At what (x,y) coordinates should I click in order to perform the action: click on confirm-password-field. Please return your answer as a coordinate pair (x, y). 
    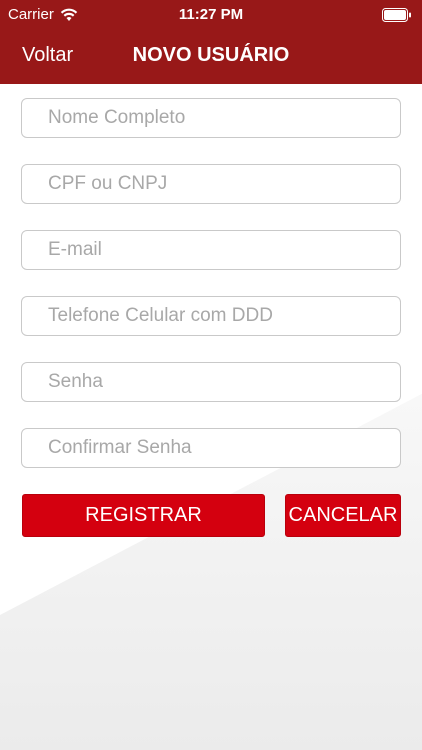
    Looking at the image, I should click on (211, 448).